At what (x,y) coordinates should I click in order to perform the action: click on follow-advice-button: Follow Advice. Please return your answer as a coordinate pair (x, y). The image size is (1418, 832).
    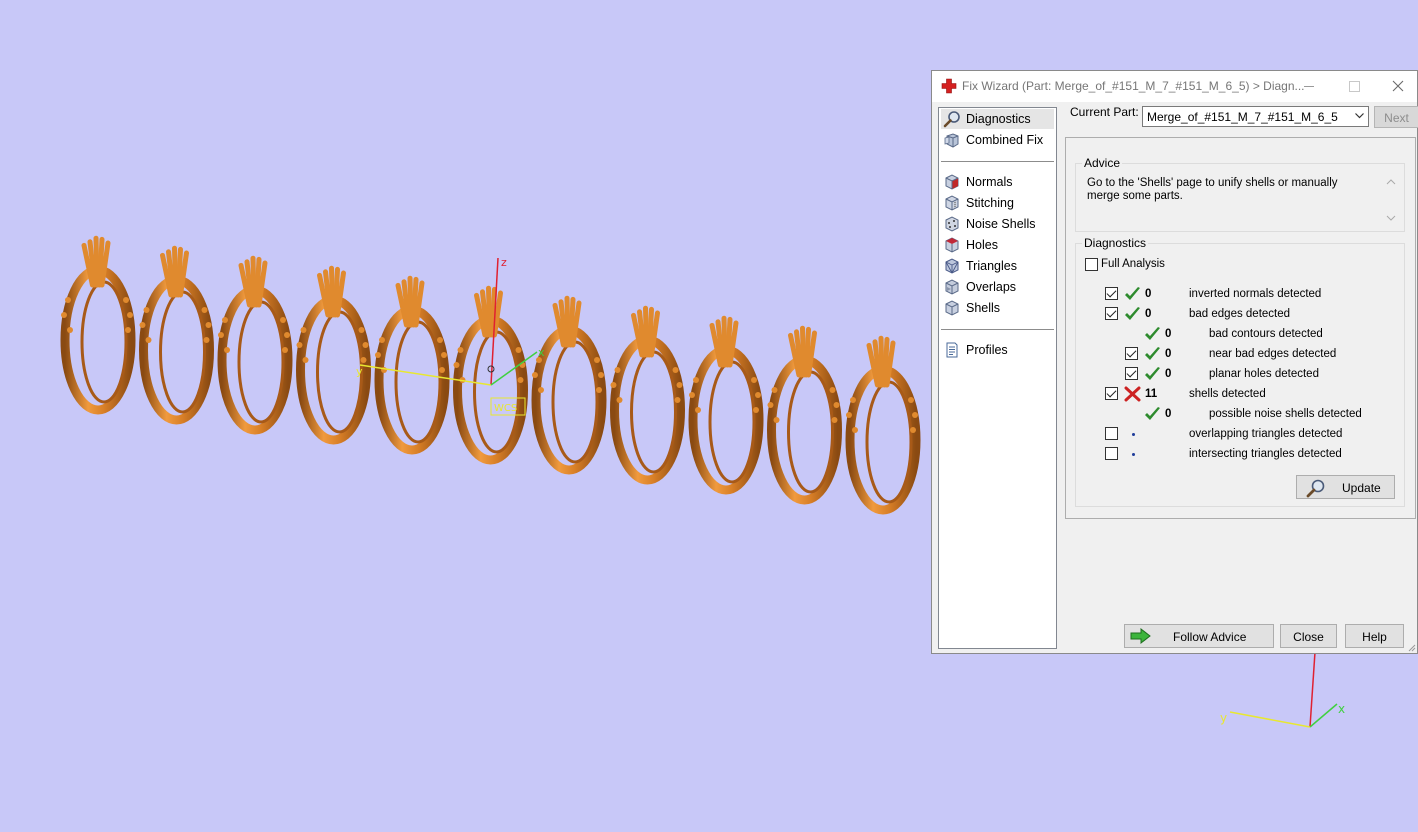
    Looking at the image, I should click on (1199, 636).